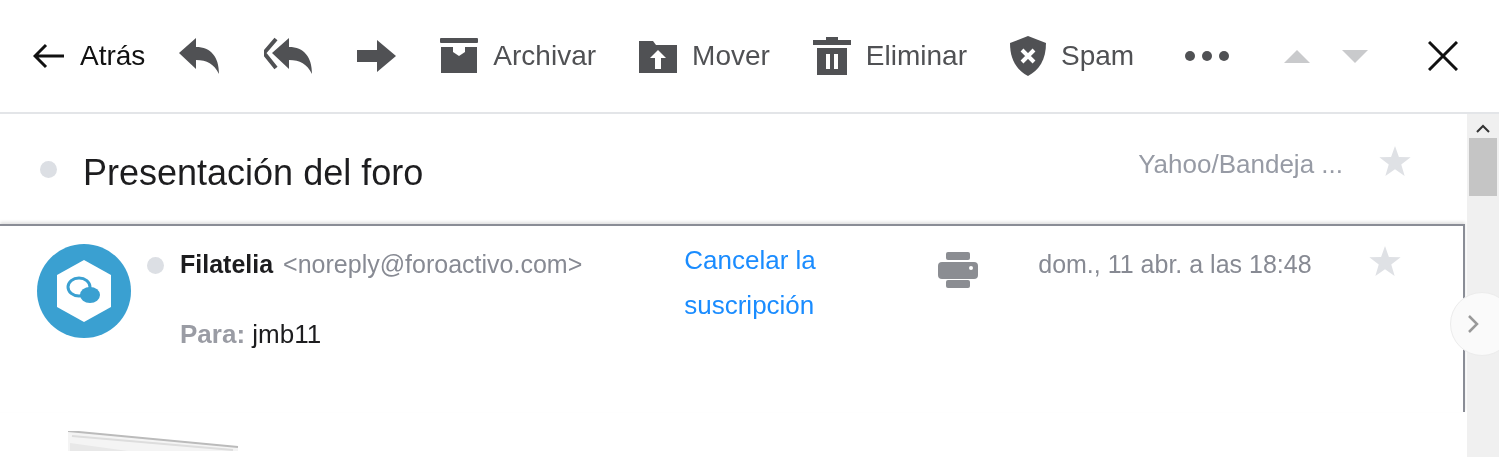  What do you see at coordinates (377, 56) in the screenshot?
I see `forward-arrow-icon` at bounding box center [377, 56].